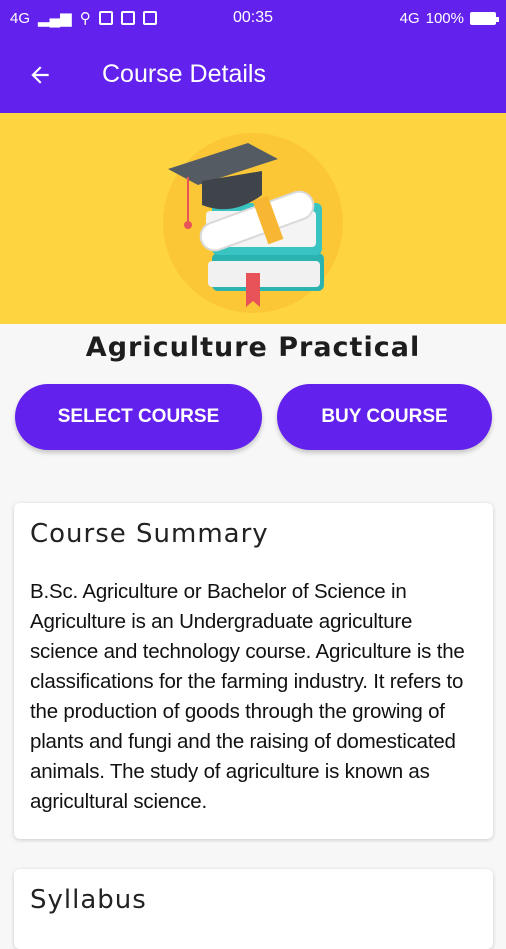  I want to click on usb-icon: ⚲, so click(85, 18).